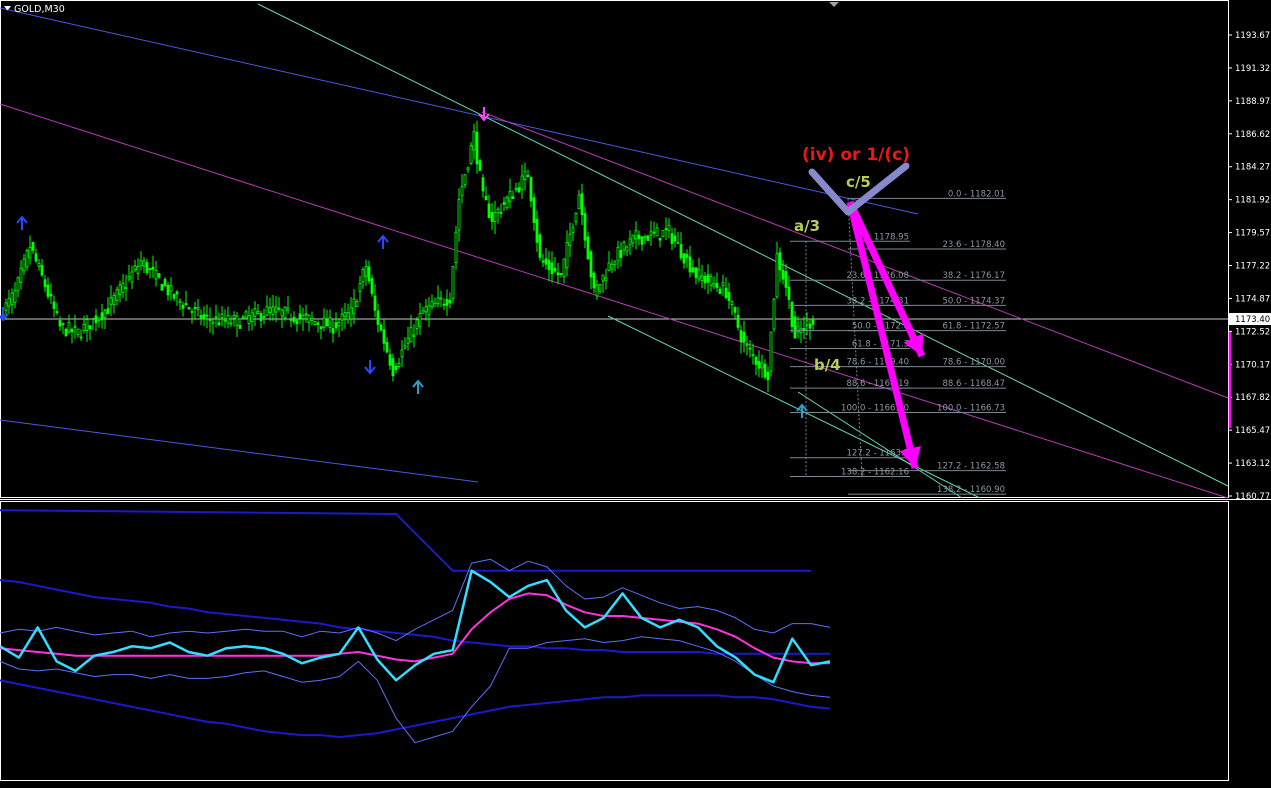 The height and width of the screenshot is (788, 1271). What do you see at coordinates (807, 226) in the screenshot?
I see `wave-label-a3: a/3` at bounding box center [807, 226].